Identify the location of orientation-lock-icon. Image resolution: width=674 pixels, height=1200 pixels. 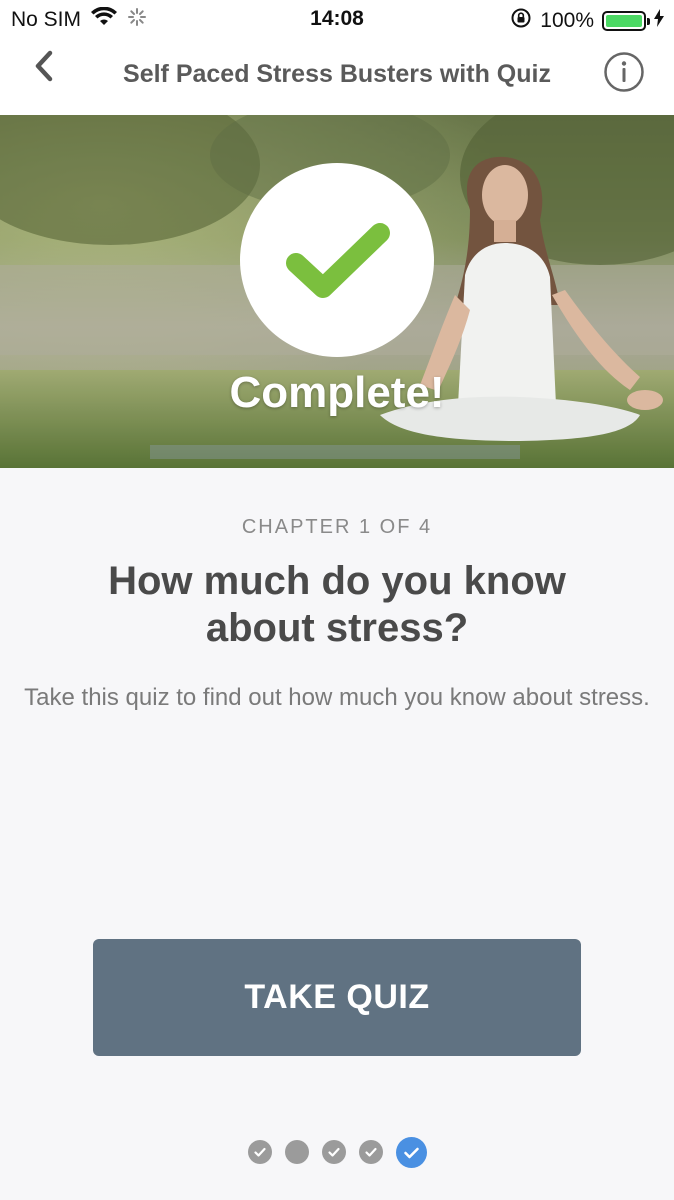
(521, 21).